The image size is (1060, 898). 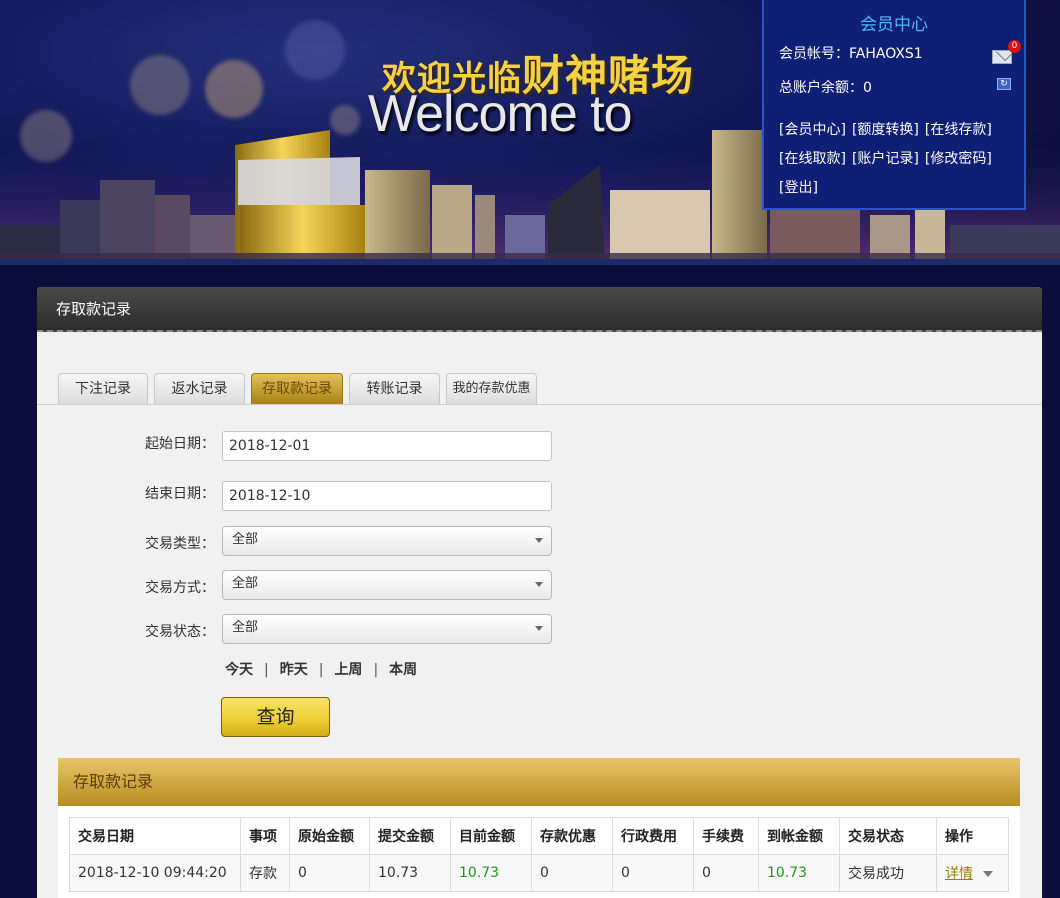 What do you see at coordinates (265, 836) in the screenshot?
I see `column-header: 事项` at bounding box center [265, 836].